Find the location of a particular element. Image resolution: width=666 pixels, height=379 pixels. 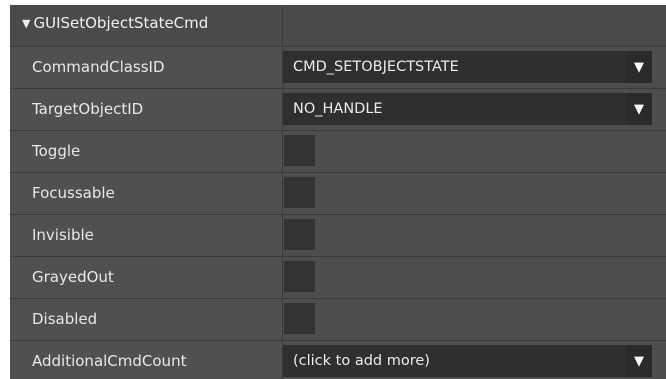

property-label-cell: Toggle is located at coordinates (146, 152).